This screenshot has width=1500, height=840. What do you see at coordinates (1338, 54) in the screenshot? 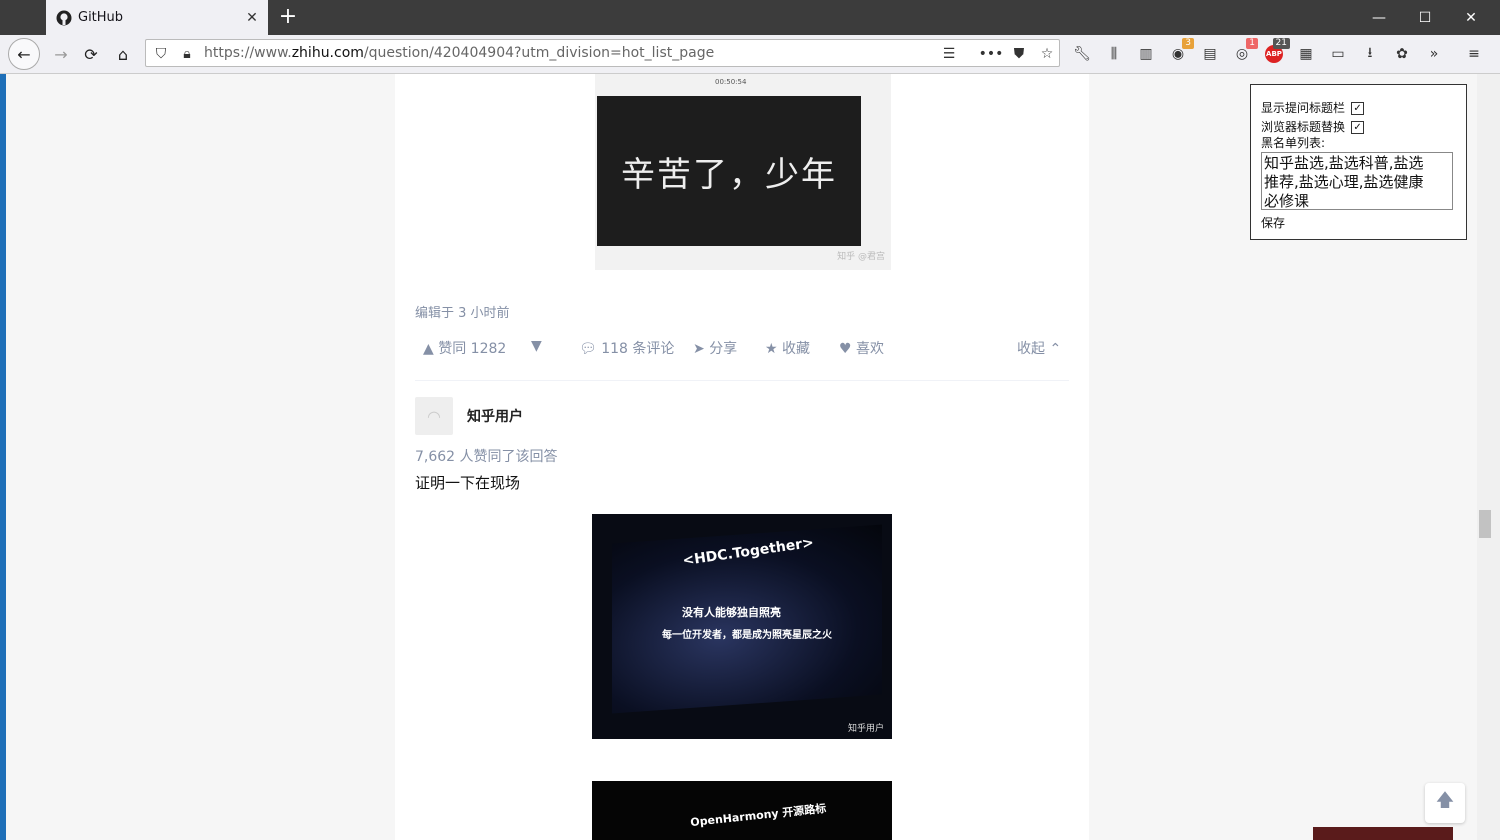
I see `extension-notes-icon: ▭` at bounding box center [1338, 54].